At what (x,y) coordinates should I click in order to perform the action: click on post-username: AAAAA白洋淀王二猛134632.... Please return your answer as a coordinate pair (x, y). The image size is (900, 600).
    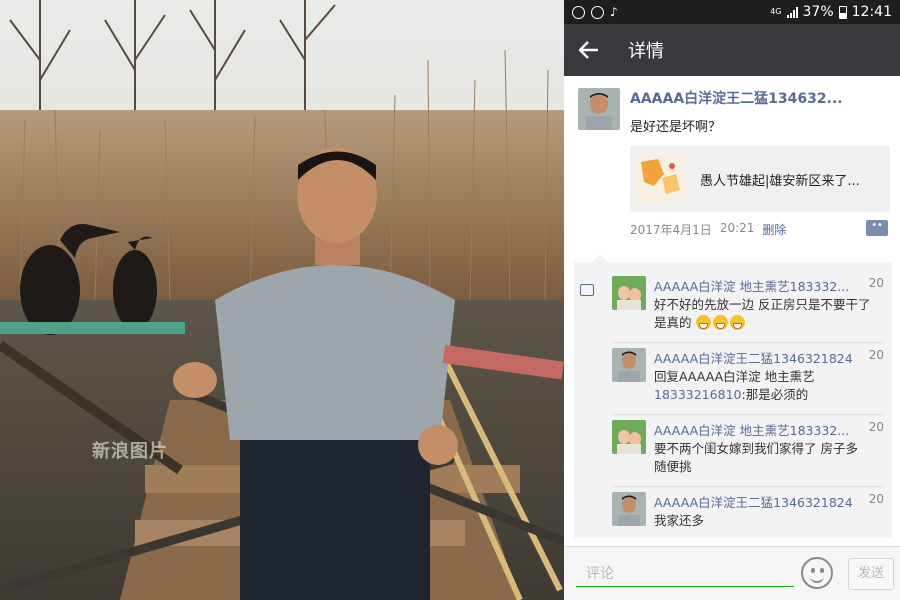
    Looking at the image, I should click on (760, 98).